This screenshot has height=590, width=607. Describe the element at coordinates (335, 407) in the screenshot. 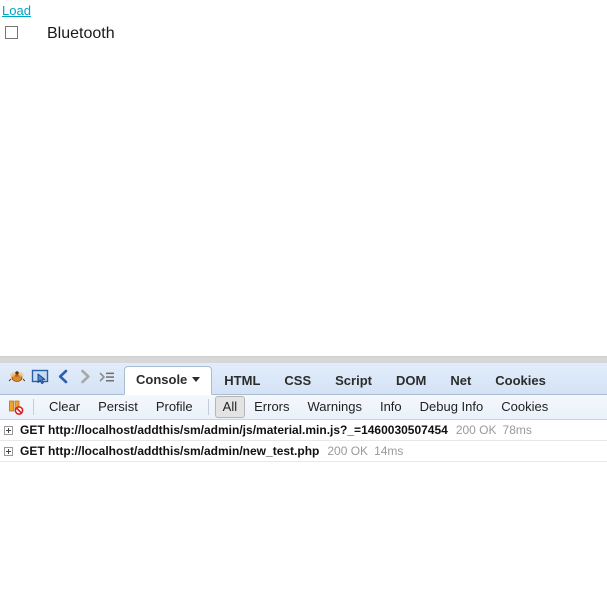

I see `filter-warnings-button: Warnings` at that location.